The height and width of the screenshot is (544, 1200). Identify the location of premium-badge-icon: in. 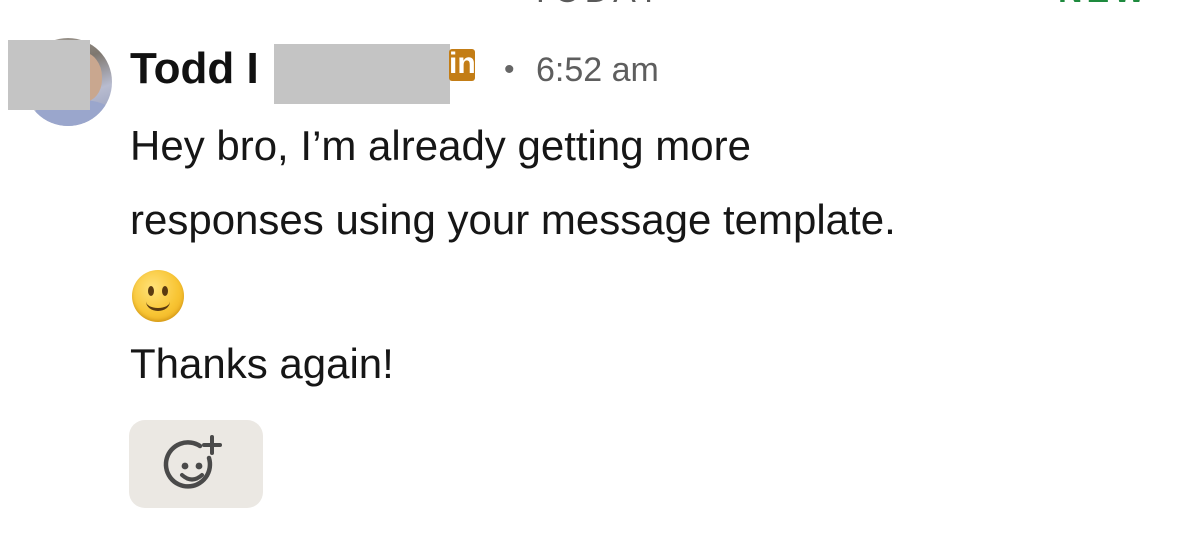
(462, 65).